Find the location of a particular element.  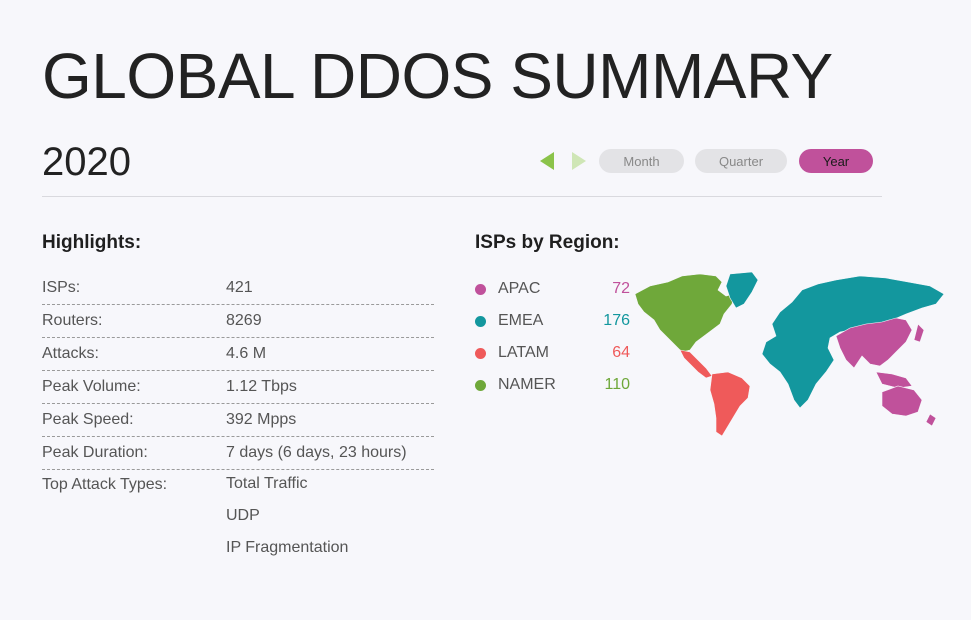

map-new-zealand is located at coordinates (931, 420).